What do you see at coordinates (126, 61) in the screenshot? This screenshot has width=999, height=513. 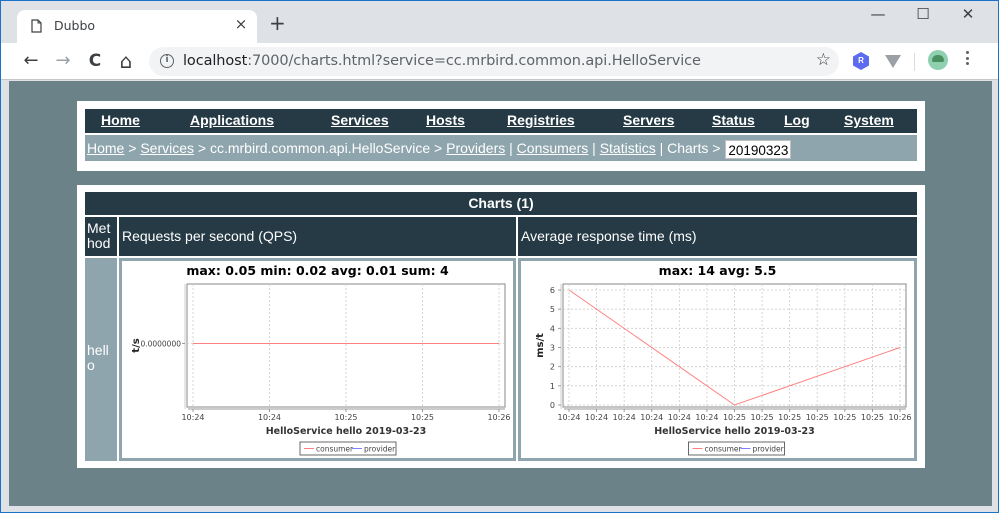 I see `home-button: ⌂` at bounding box center [126, 61].